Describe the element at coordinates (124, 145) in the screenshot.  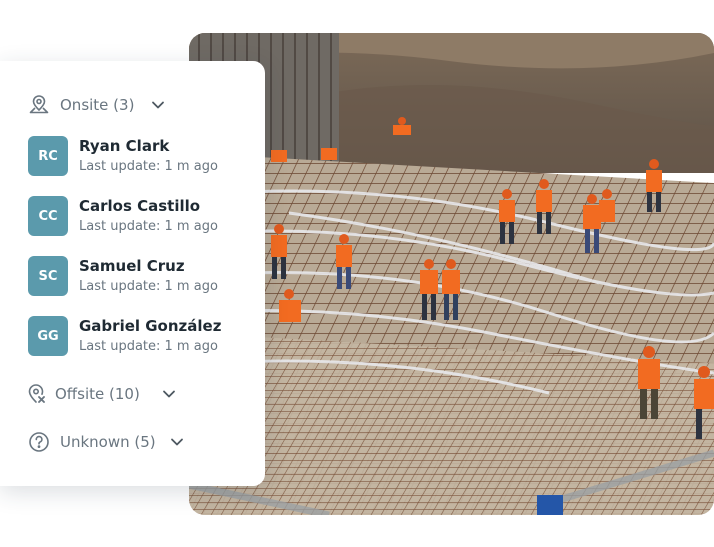
I see `worker-name: Ryan Clark` at that location.